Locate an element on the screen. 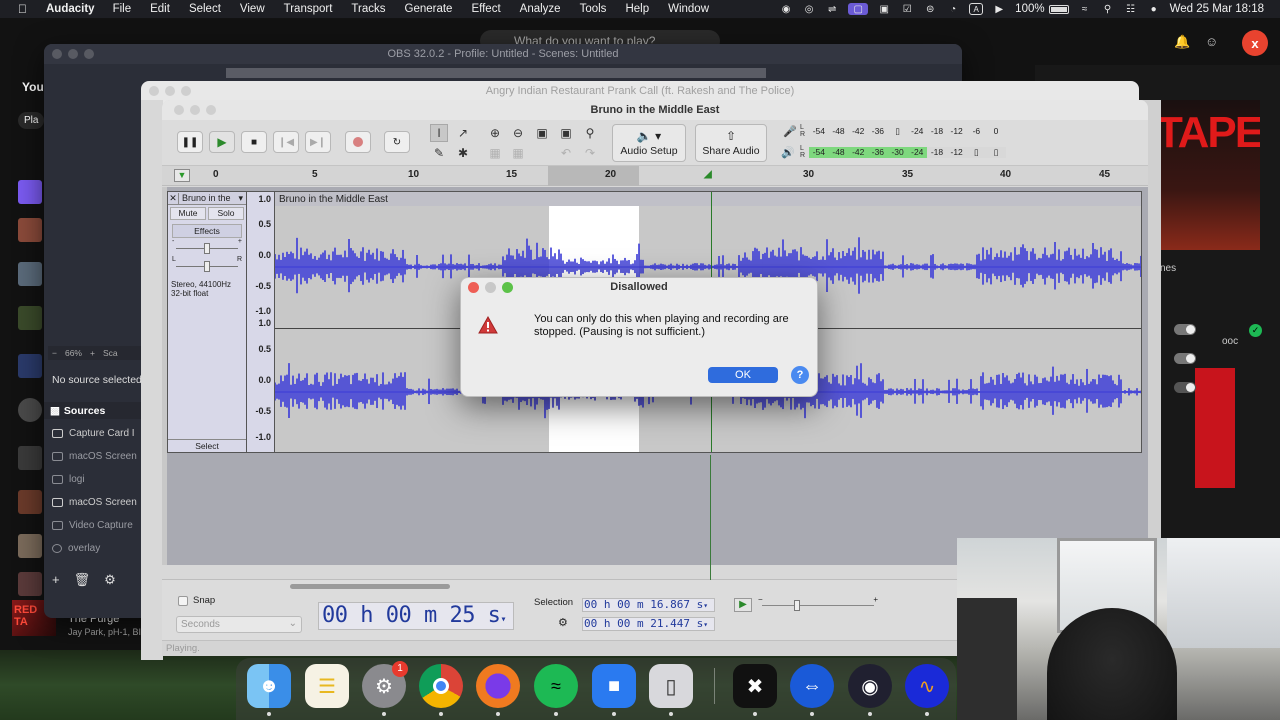  selection-options-icon: ⚙ is located at coordinates (563, 622).